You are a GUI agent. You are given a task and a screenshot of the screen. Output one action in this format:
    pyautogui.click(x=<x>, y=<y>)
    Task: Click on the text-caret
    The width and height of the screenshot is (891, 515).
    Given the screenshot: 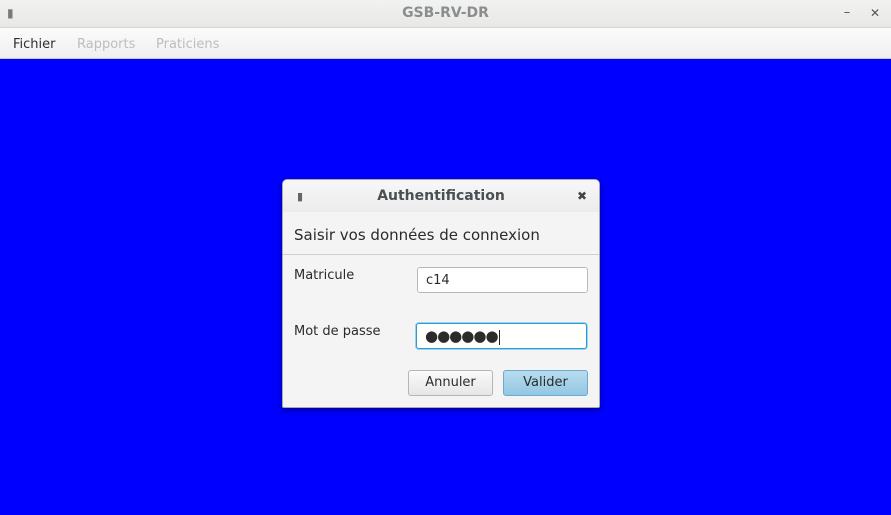 What is the action you would take?
    pyautogui.click(x=499, y=337)
    